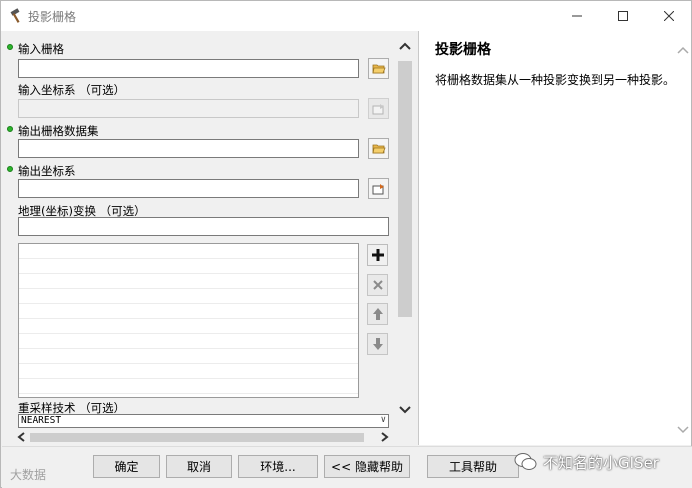  Describe the element at coordinates (41, 420) in the screenshot. I see `resampling-value: NEAREST` at that location.